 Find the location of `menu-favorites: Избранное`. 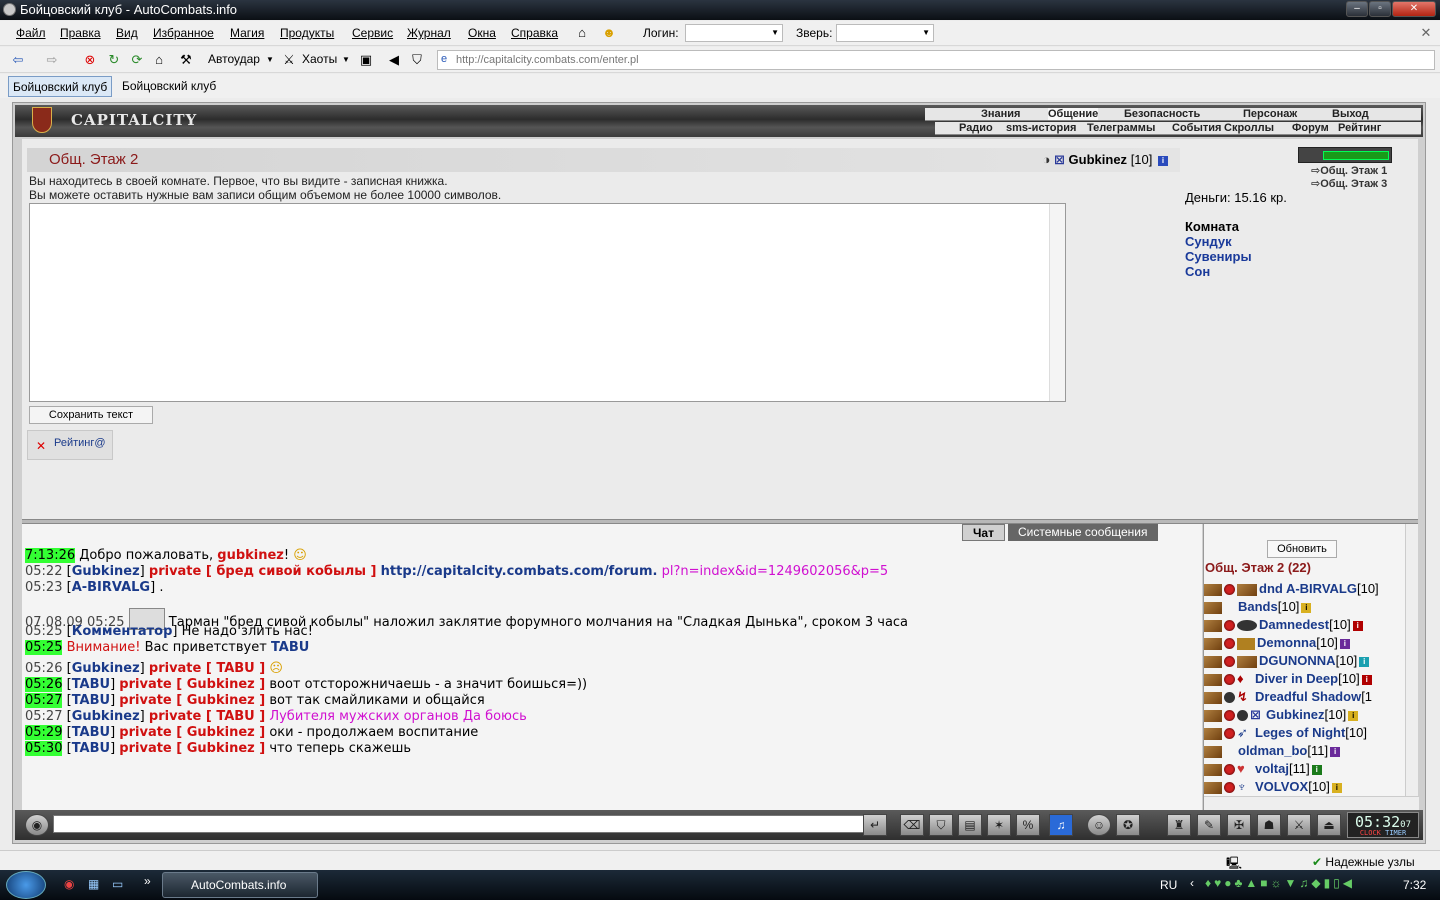

menu-favorites: Избранное is located at coordinates (183, 33).